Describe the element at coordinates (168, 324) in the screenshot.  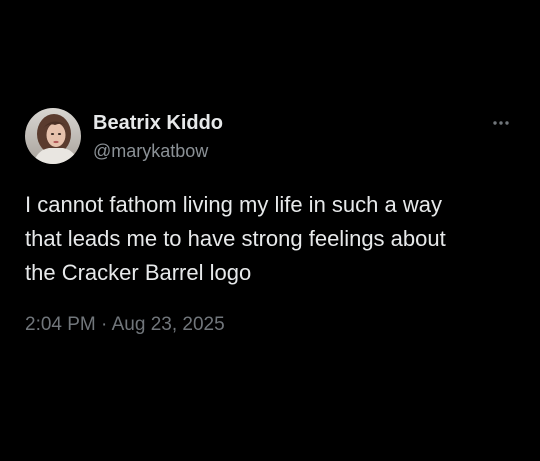
I see `tweet-date: Aug 23, 2025` at that location.